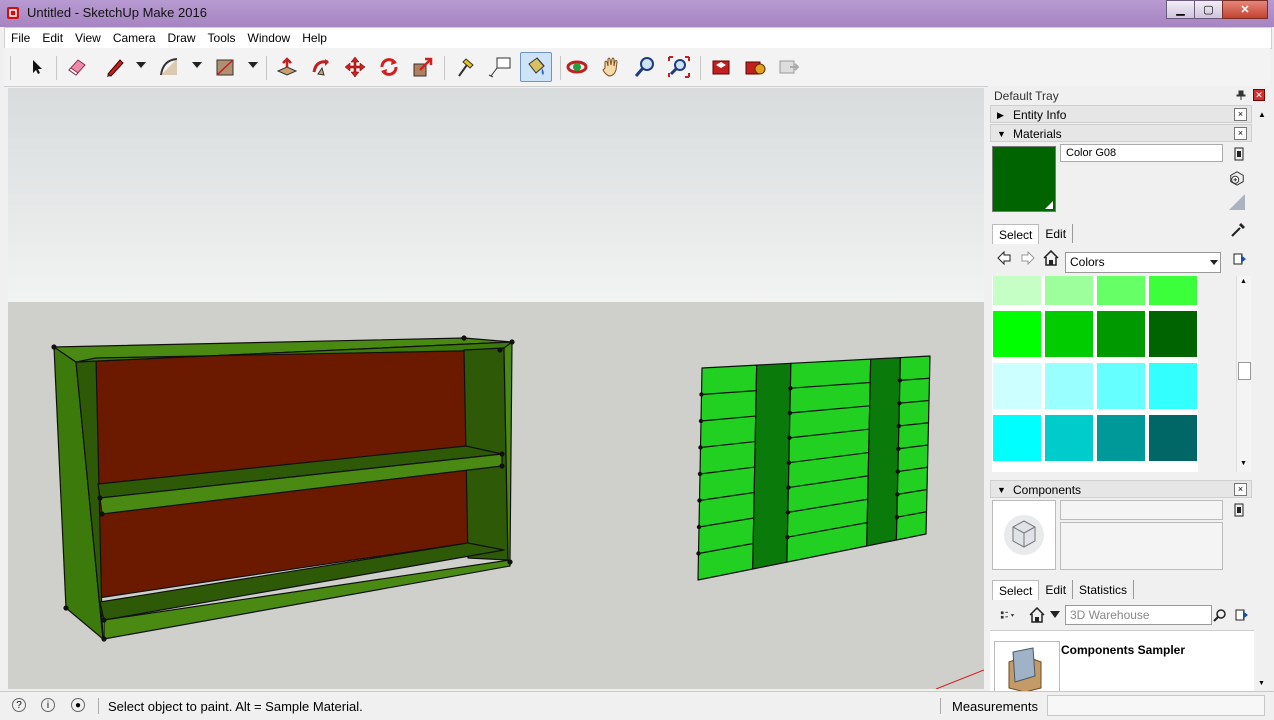  Describe the element at coordinates (1143, 262) in the screenshot. I see `material-library-select: Colors` at that location.